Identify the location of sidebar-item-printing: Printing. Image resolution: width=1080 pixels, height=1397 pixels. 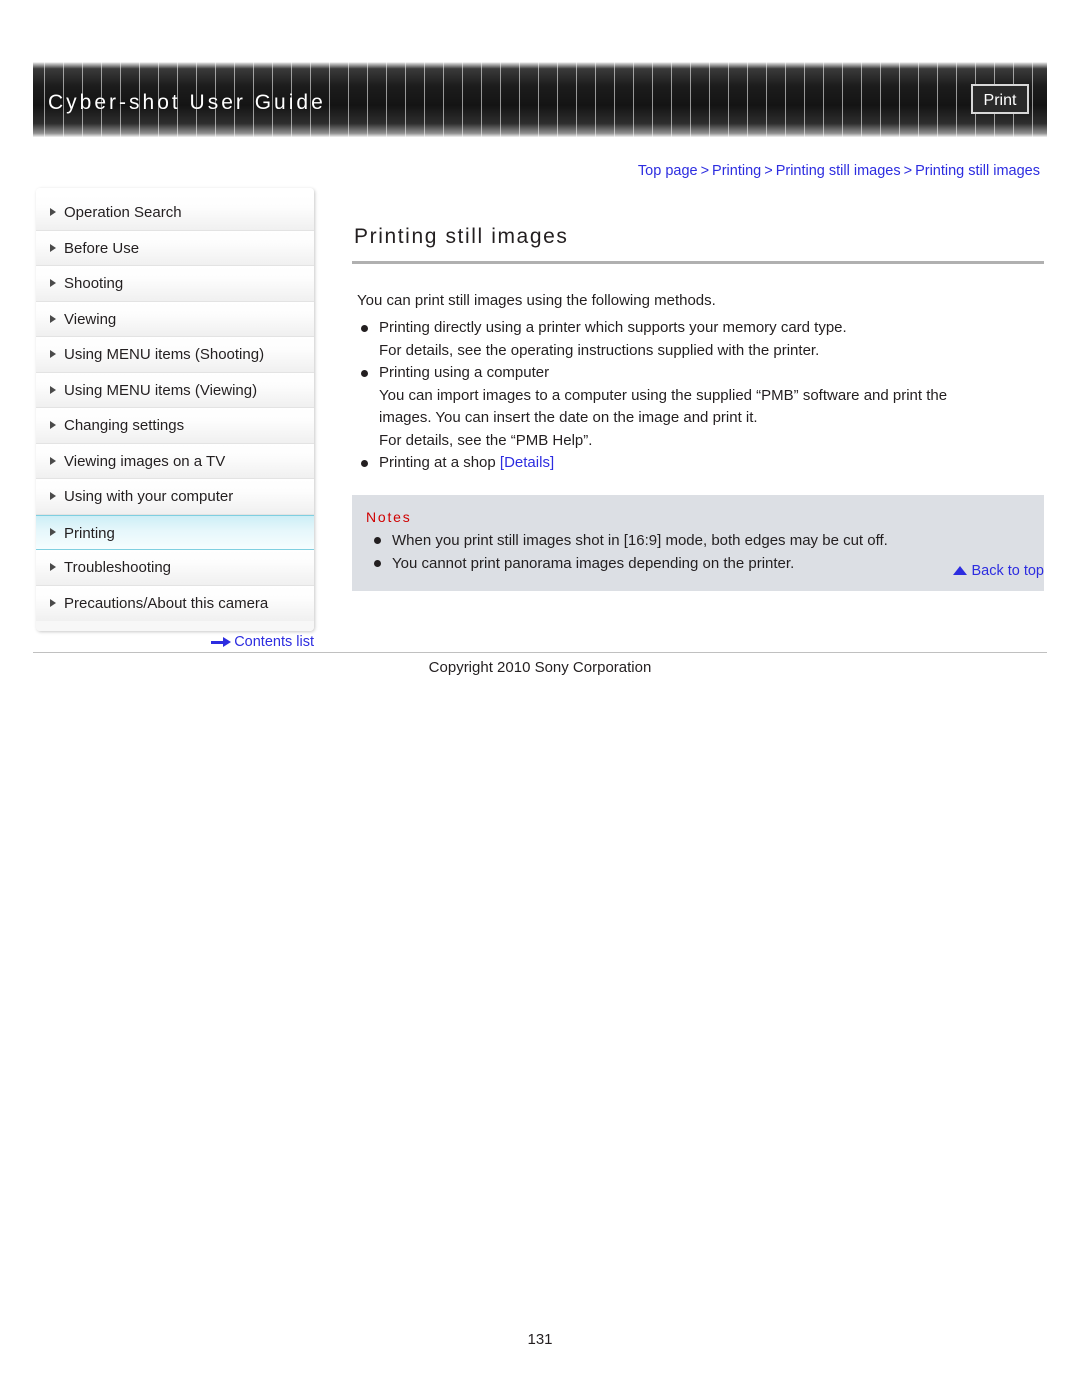
(175, 532).